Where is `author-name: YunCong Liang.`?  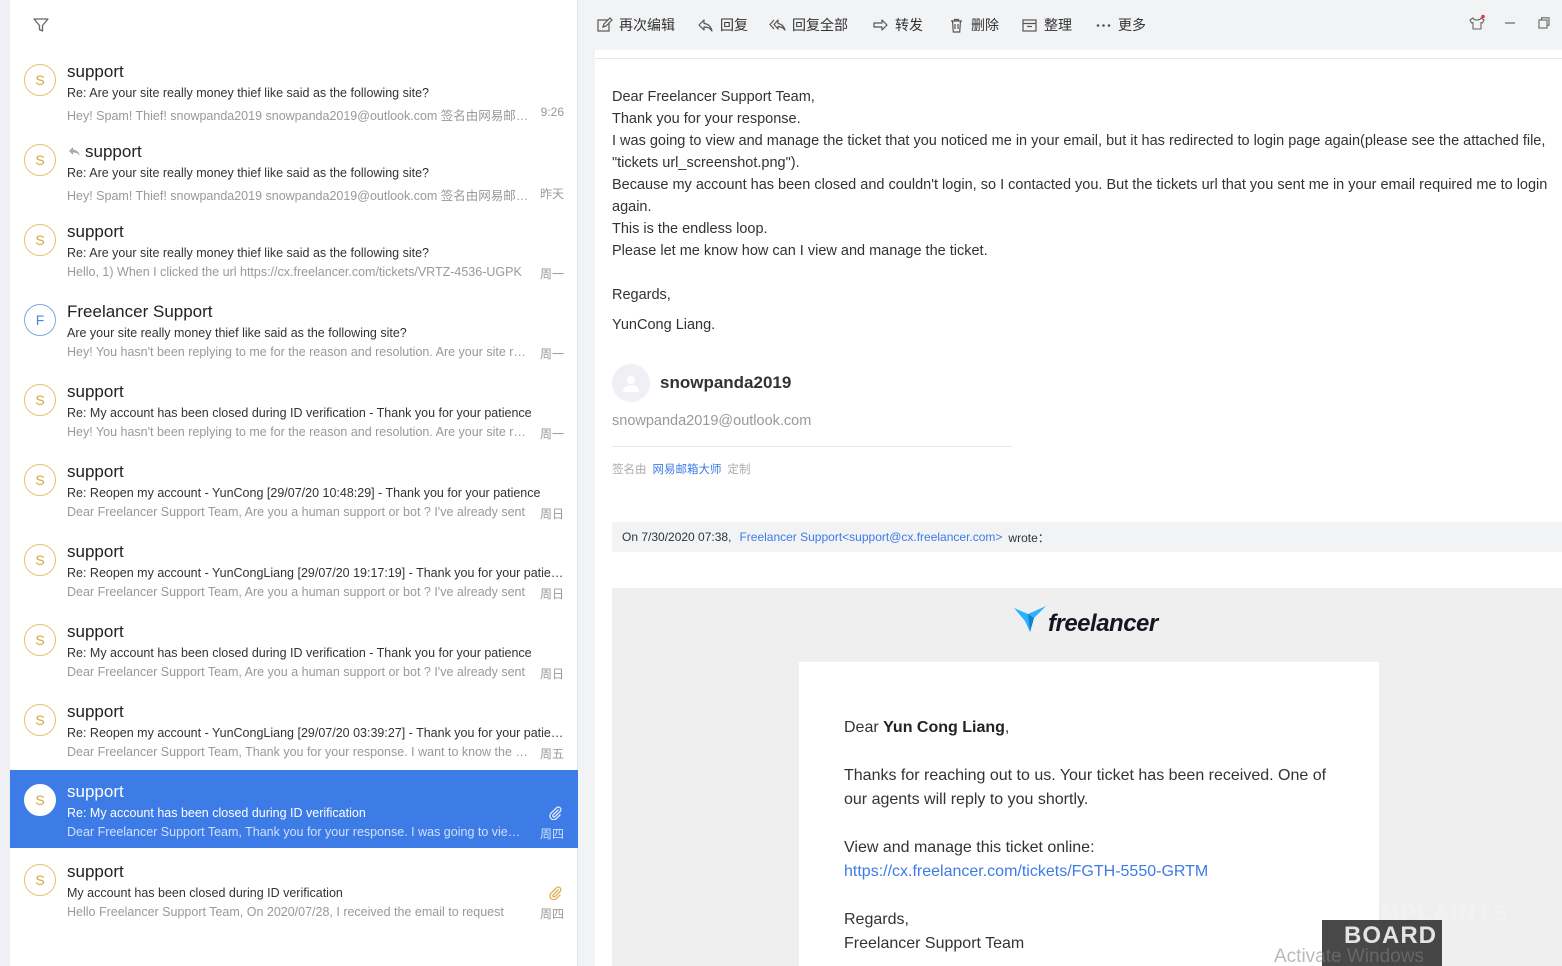 author-name: YunCong Liang. is located at coordinates (664, 325).